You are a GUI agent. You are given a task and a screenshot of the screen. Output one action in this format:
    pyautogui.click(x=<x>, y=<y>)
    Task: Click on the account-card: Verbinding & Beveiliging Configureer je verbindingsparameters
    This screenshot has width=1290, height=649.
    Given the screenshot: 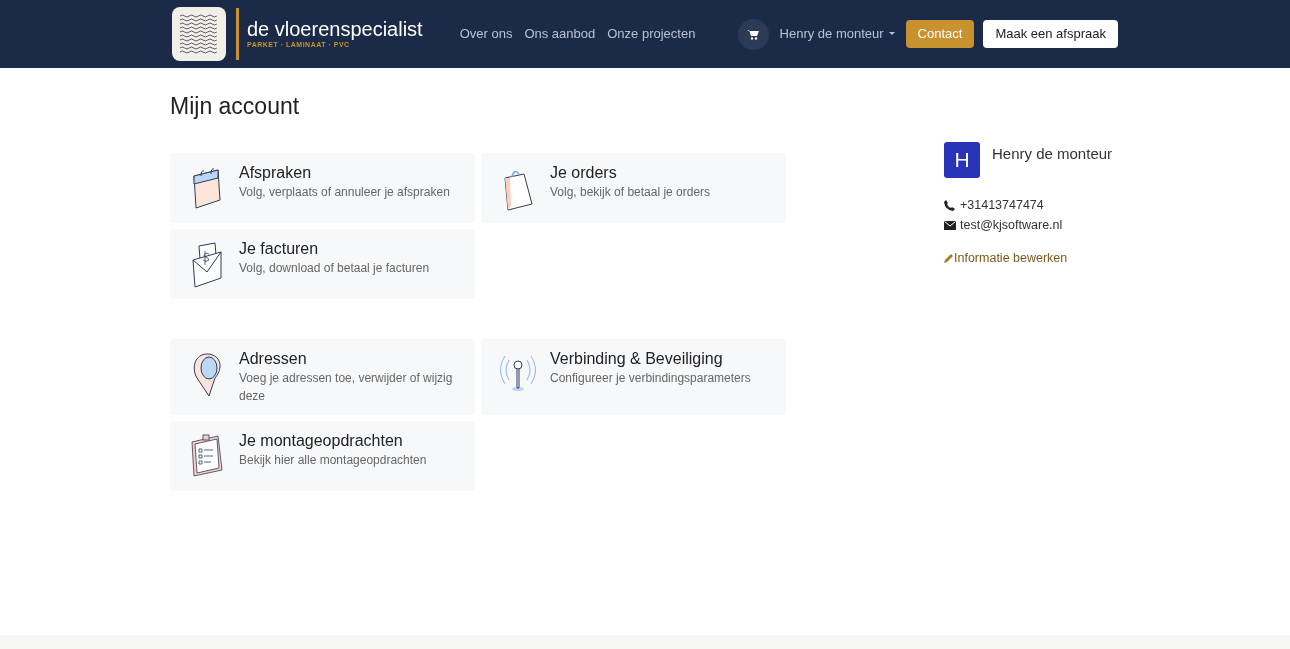 What is the action you would take?
    pyautogui.click(x=633, y=377)
    